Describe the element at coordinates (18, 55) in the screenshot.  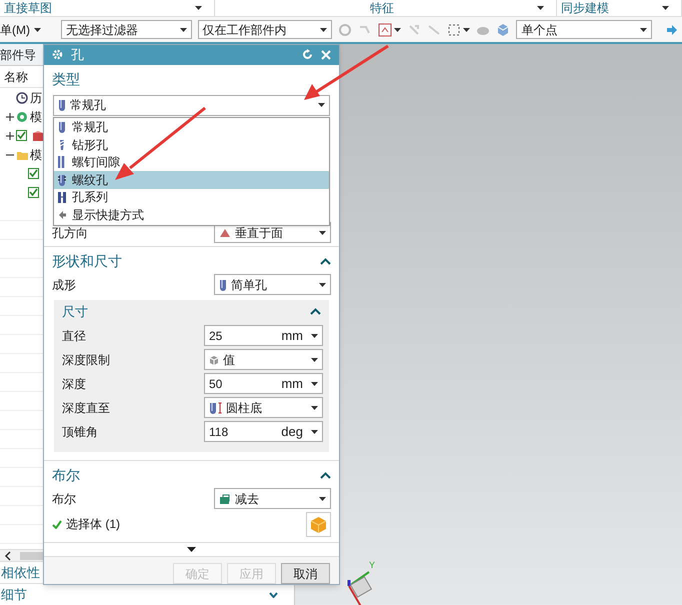
I see `panel-title: 部件导` at that location.